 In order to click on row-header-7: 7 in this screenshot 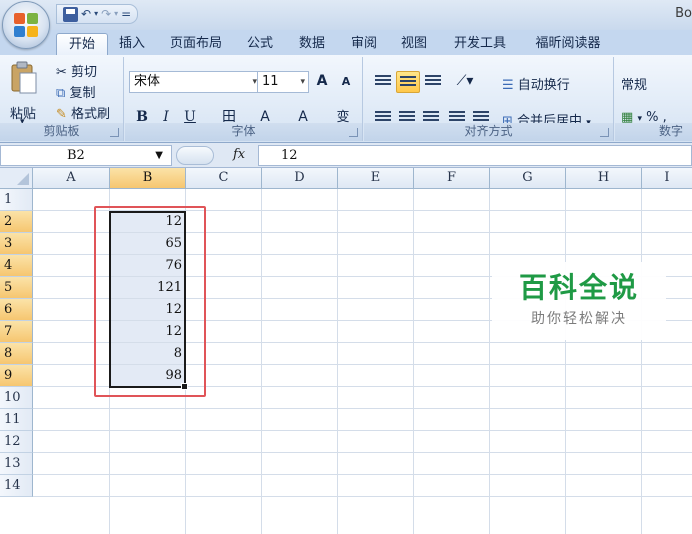, I will do `click(16, 332)`.